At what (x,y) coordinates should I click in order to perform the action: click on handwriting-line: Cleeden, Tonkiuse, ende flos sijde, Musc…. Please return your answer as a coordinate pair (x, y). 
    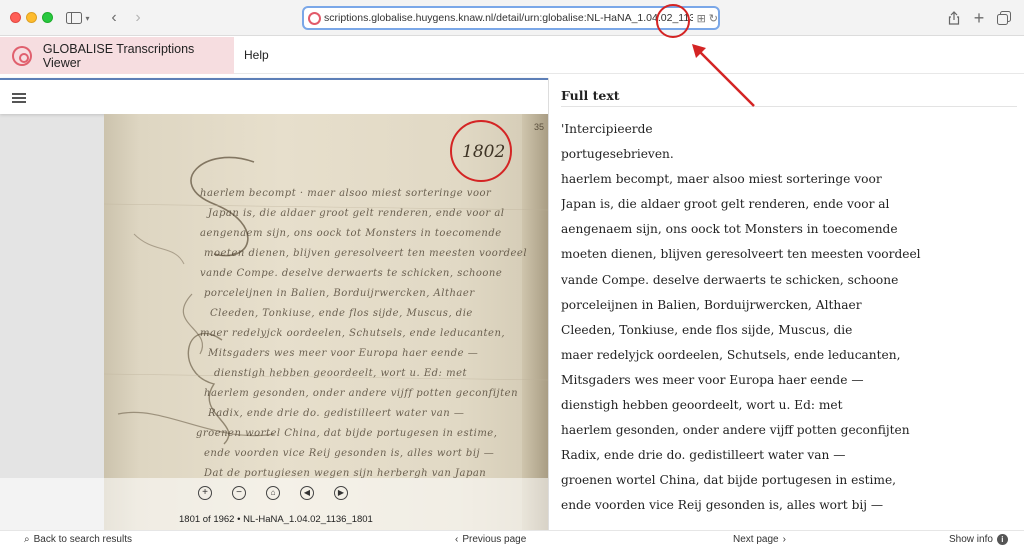
    Looking at the image, I should click on (341, 313).